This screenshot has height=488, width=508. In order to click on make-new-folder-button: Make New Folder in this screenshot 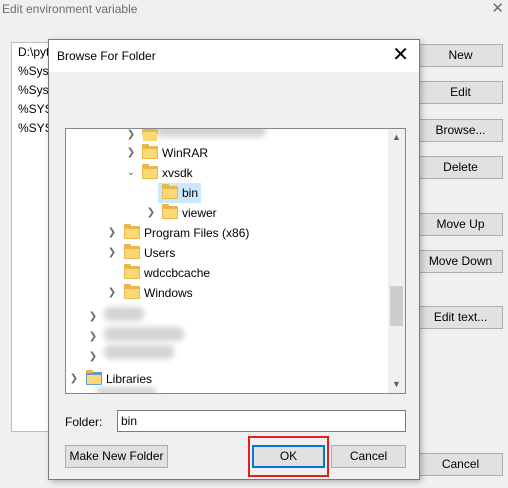, I will do `click(116, 456)`.